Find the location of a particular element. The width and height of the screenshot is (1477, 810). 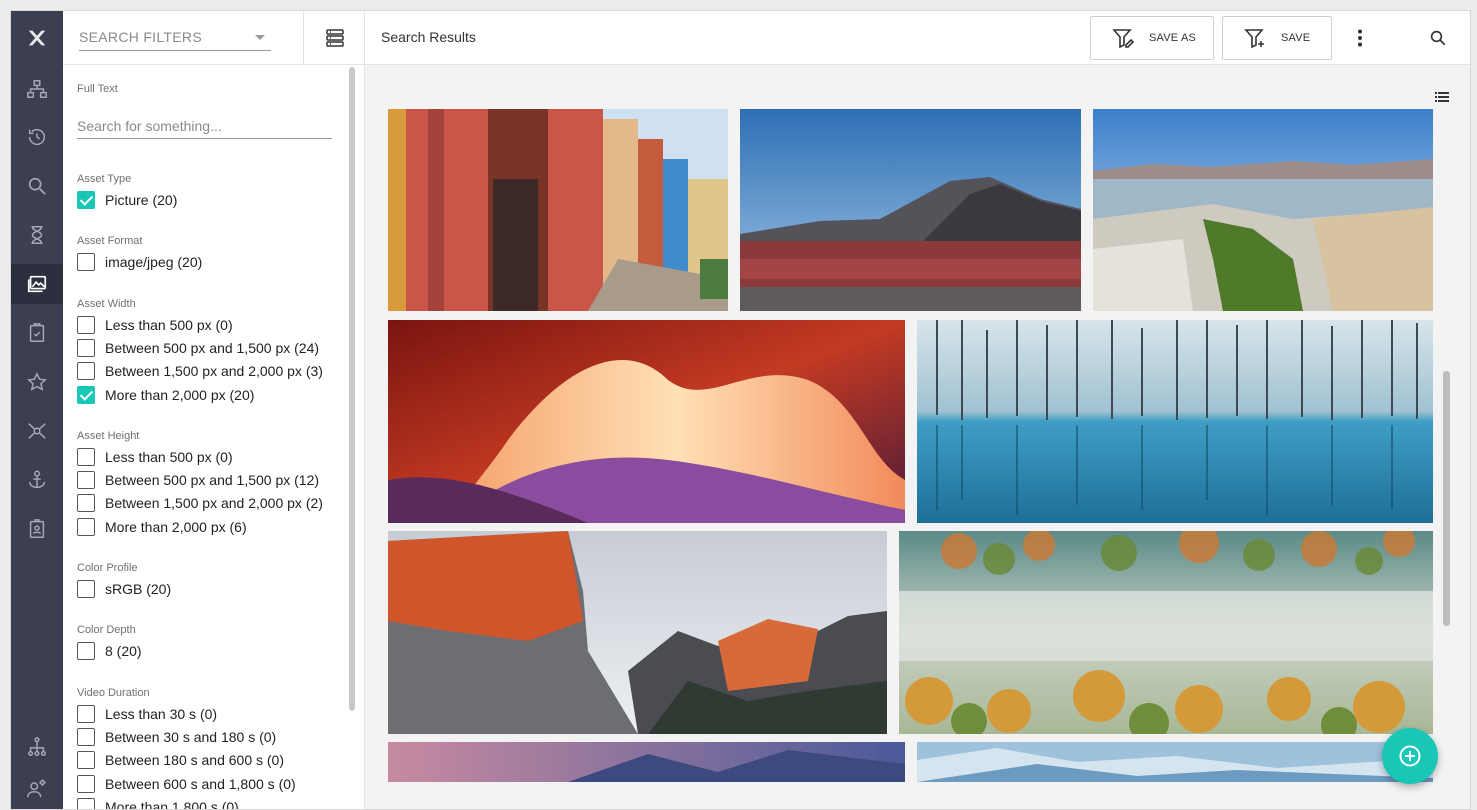

filter-section-label: Color Depth is located at coordinates (106, 630).